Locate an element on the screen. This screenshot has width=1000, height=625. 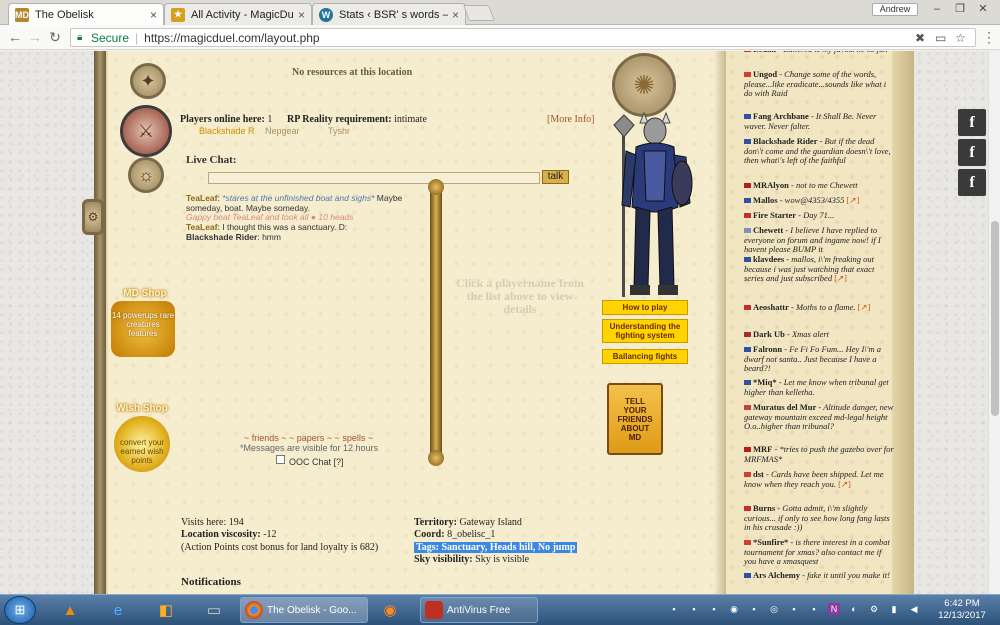
activity-message: - Moths to a flame. is located at coordinates (823, 307).